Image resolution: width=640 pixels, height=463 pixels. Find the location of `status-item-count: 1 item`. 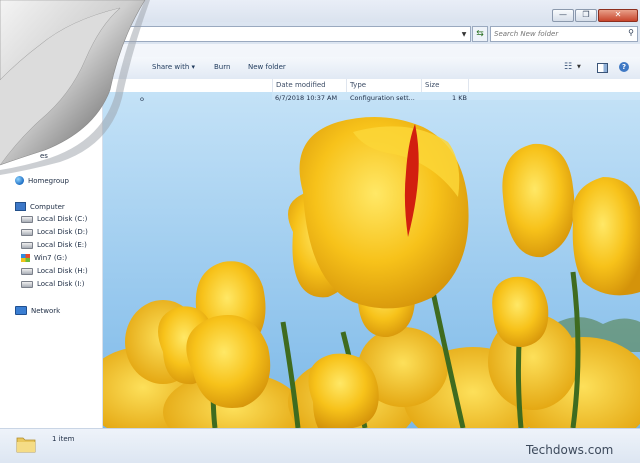

status-item-count: 1 item is located at coordinates (63, 439).